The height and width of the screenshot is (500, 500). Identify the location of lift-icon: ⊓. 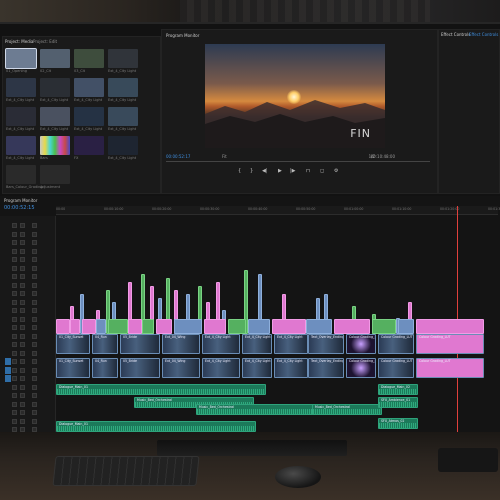
(308, 171).